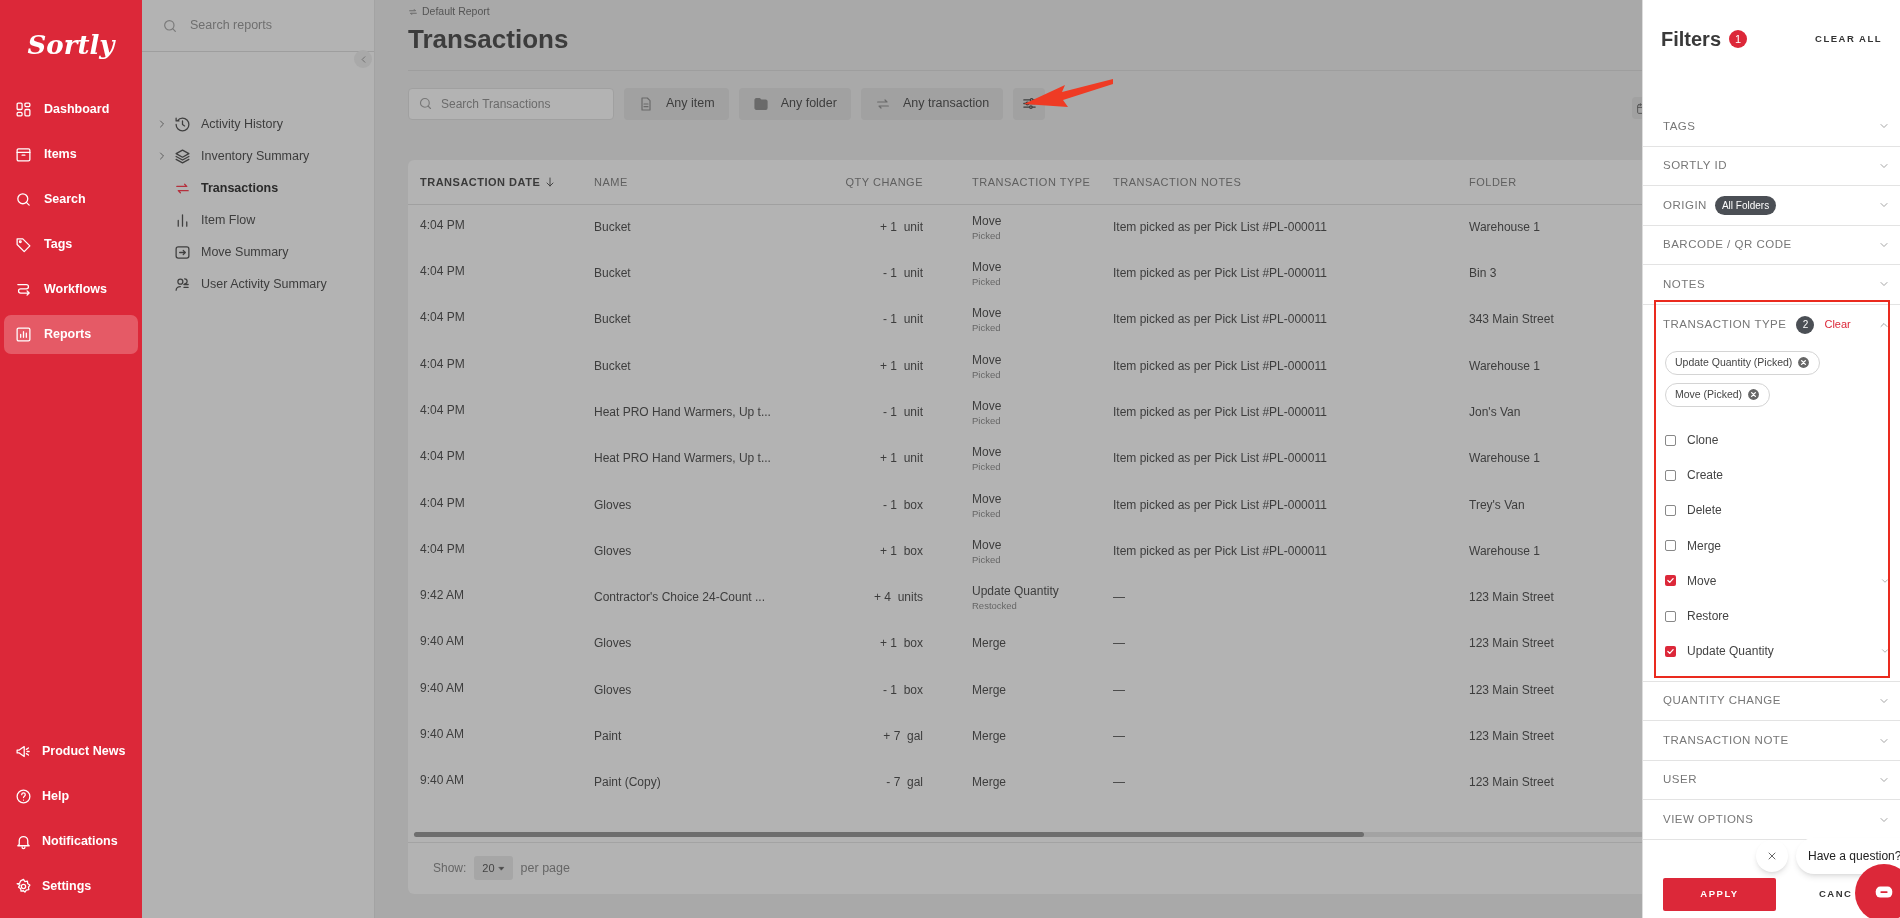 The image size is (1900, 918). I want to click on table-cell-text: - 1 box, so click(902, 505).